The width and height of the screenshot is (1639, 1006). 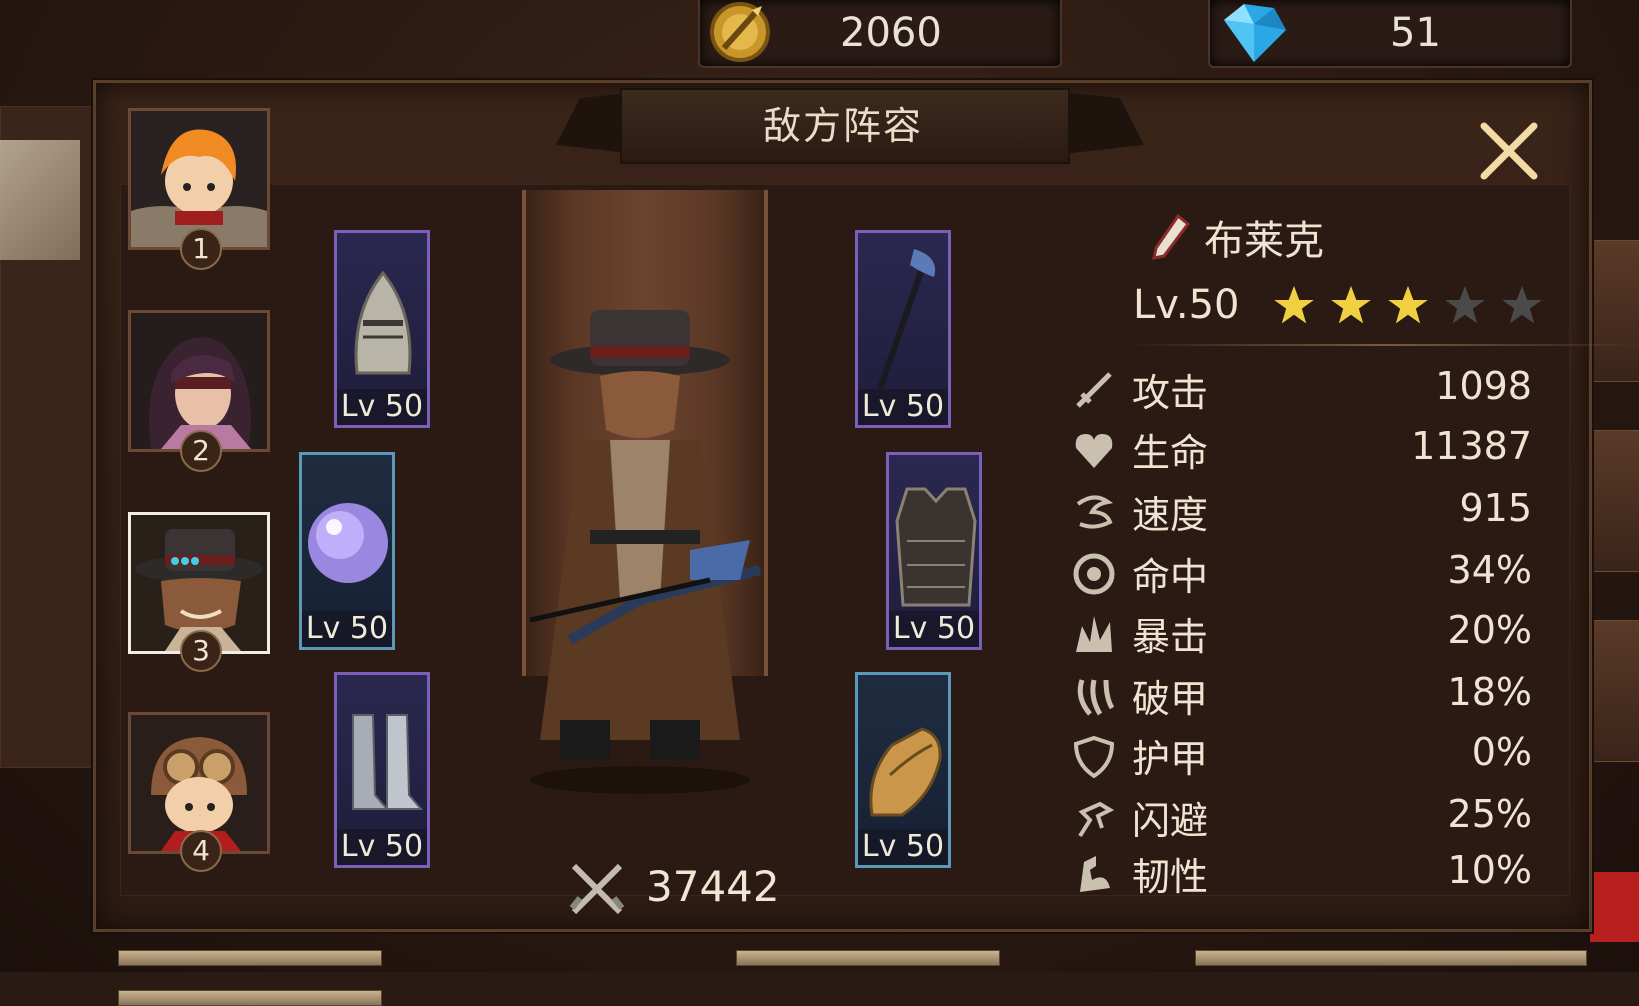 I want to click on star-rating, so click(x=1408, y=307).